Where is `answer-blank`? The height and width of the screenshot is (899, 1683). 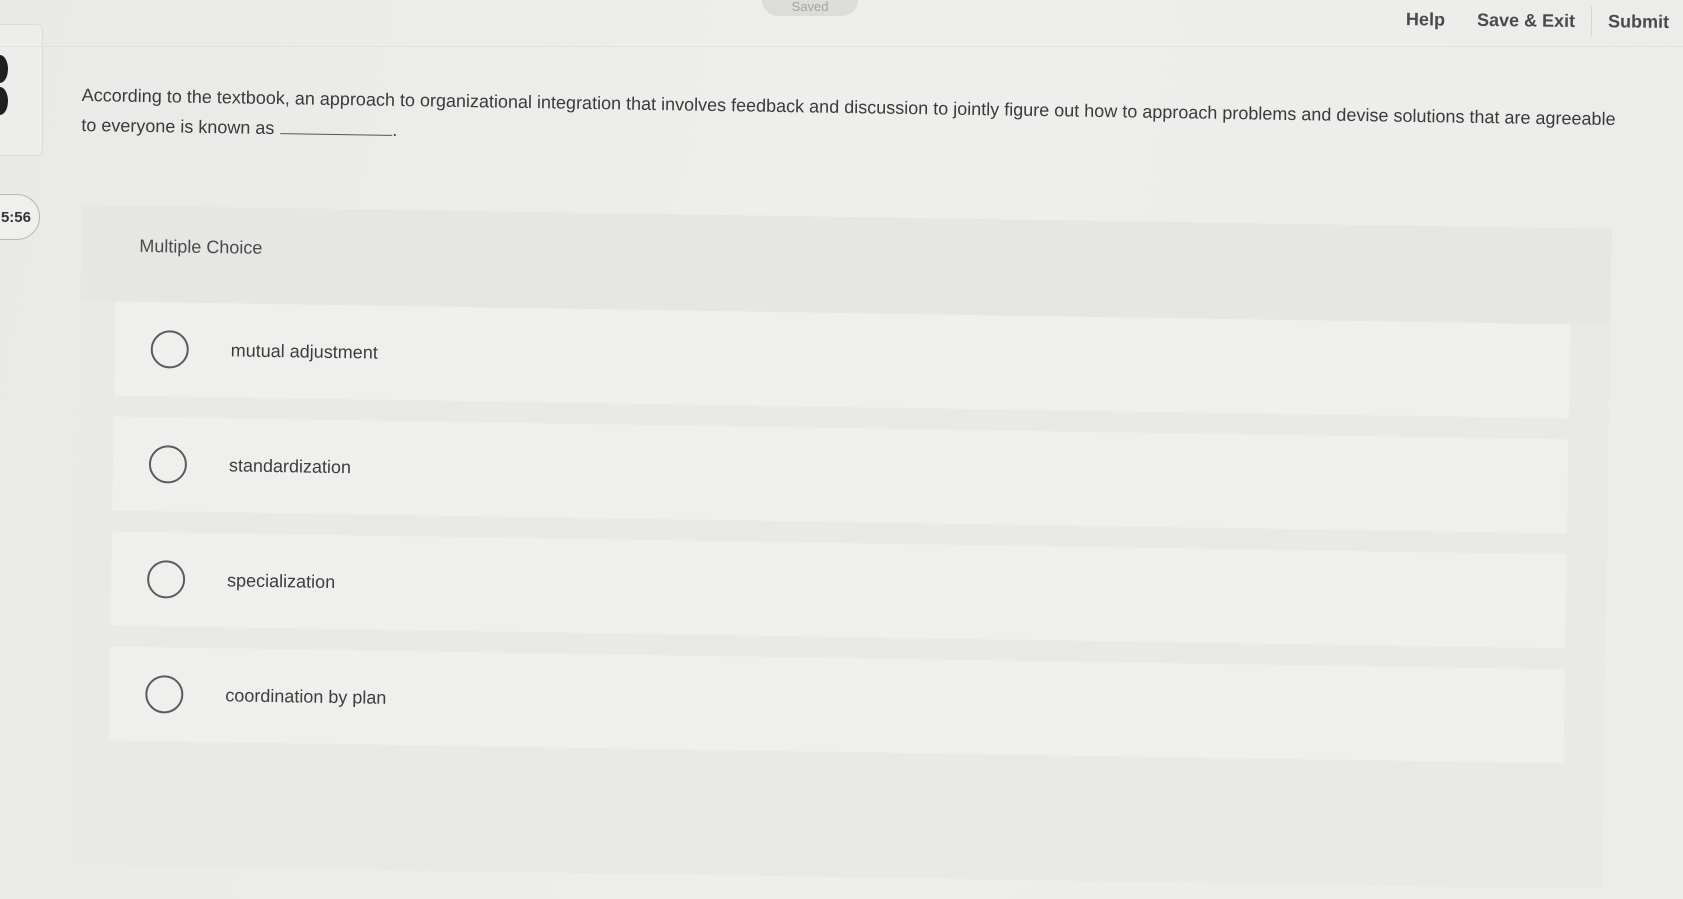 answer-blank is located at coordinates (336, 125).